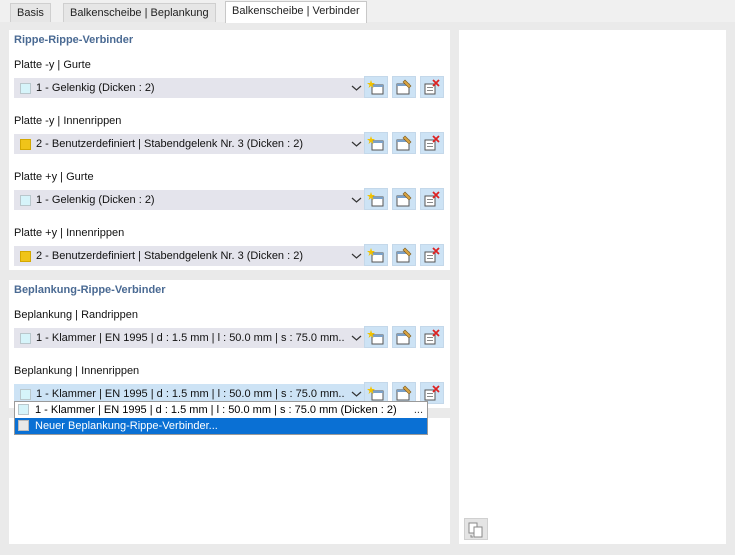  What do you see at coordinates (30, 12) in the screenshot?
I see `tab-basis: Basis` at bounding box center [30, 12].